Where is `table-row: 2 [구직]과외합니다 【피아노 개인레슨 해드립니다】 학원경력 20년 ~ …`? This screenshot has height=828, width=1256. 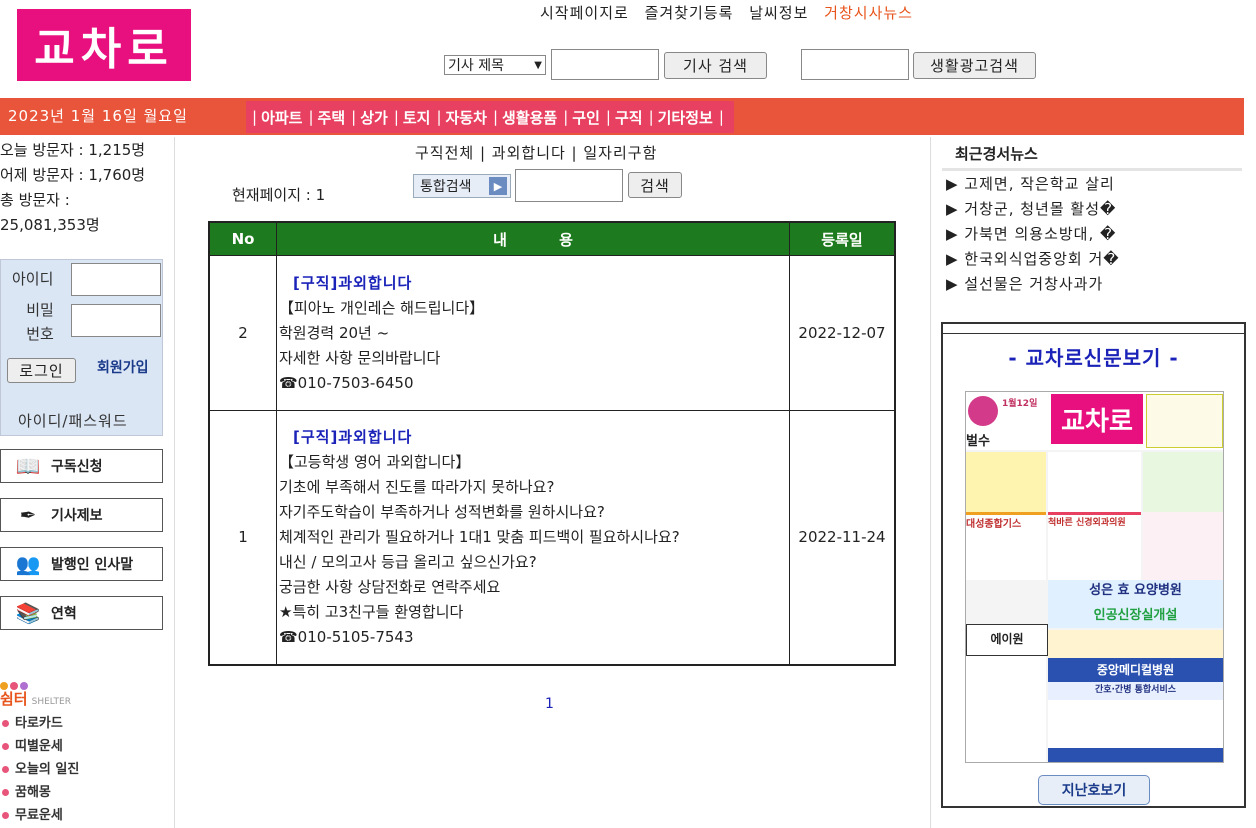 table-row: 2 [구직]과외합니다 【피아노 개인레슨 해드립니다】 학원경력 20년 ~ … is located at coordinates (552, 333).